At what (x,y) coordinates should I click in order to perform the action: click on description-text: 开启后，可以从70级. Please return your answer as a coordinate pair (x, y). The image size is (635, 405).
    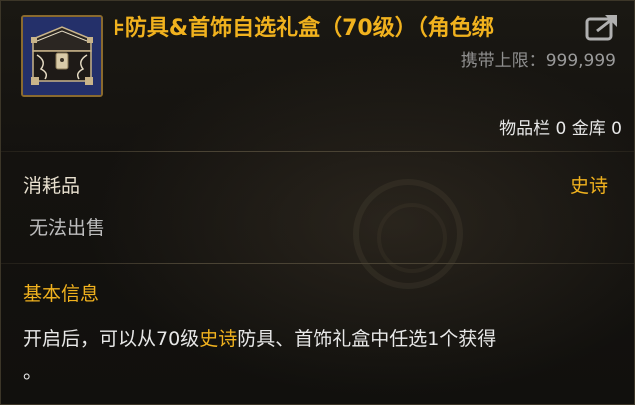
    Looking at the image, I should click on (111, 339).